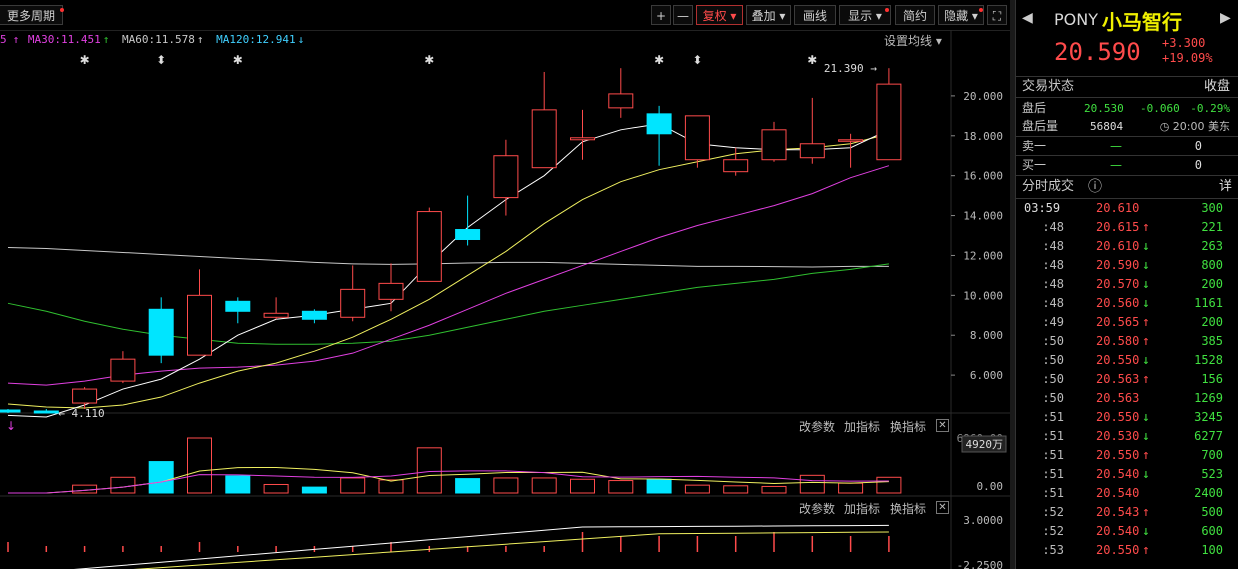  What do you see at coordinates (1127, 436) in the screenshot?
I see `tick-row: :51 20.530 ↓ 6277` at bounding box center [1127, 436].